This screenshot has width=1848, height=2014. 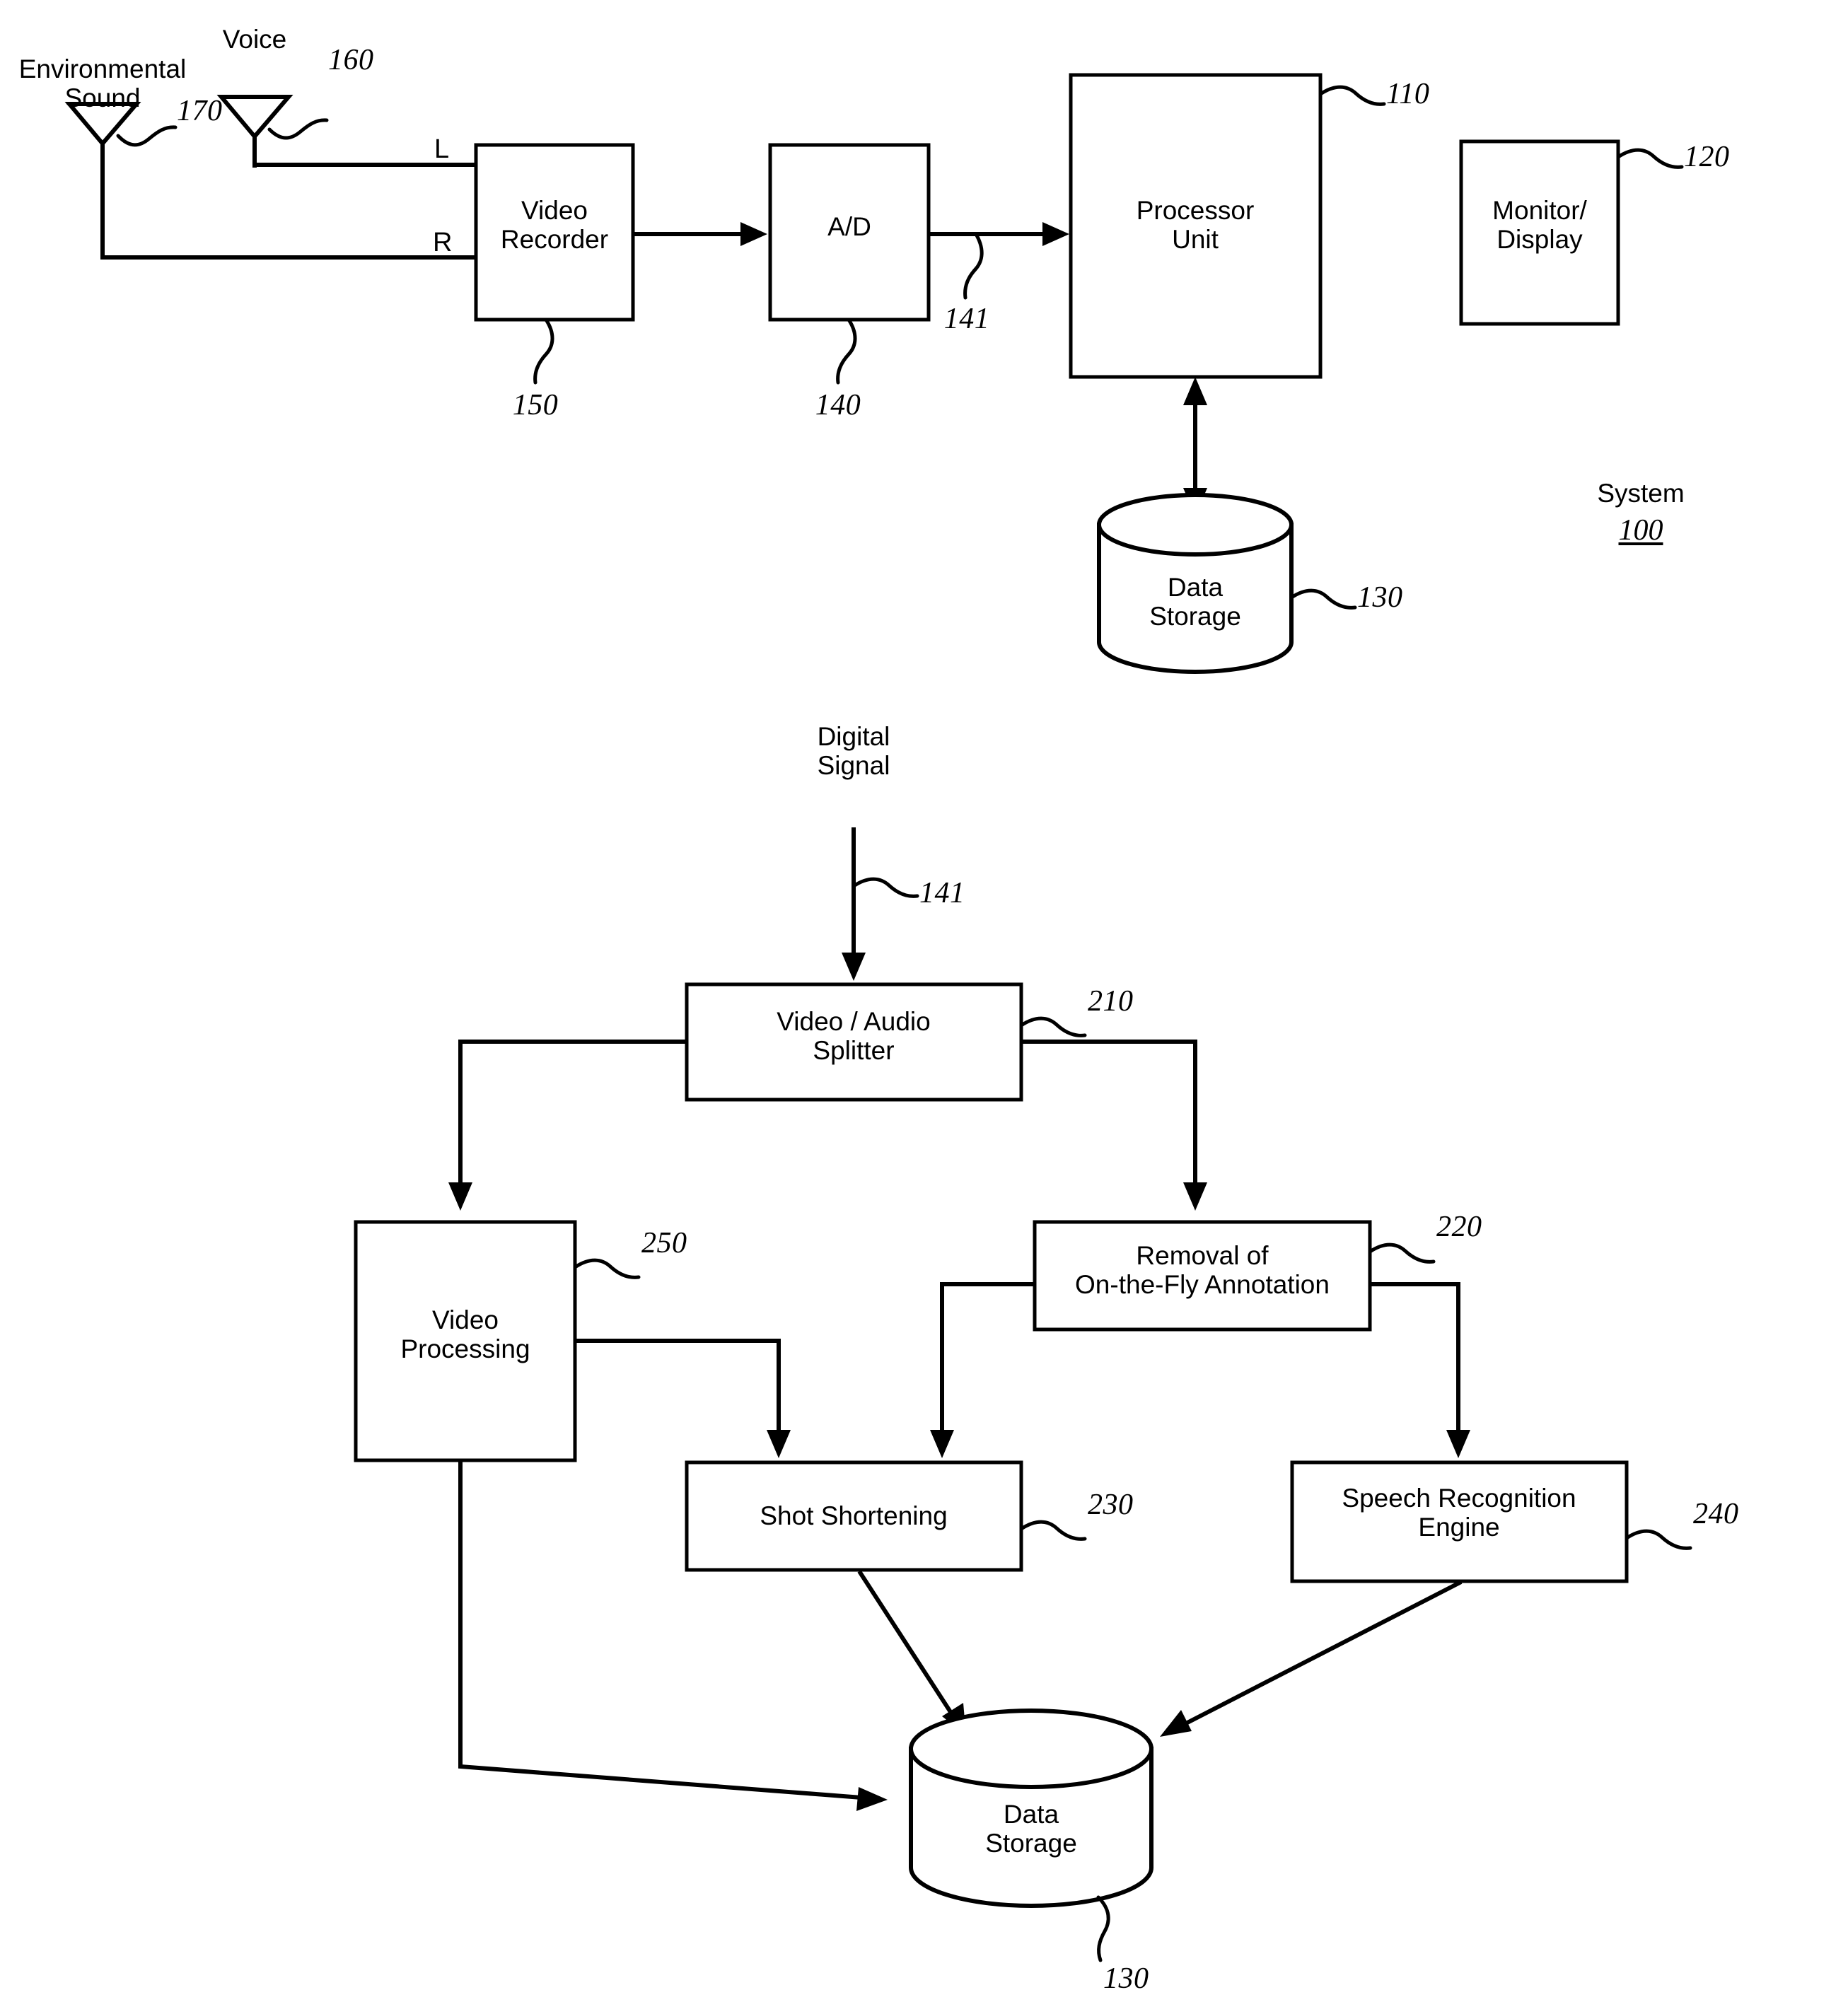 What do you see at coordinates (351, 60) in the screenshot?
I see `ref-160: 160` at bounding box center [351, 60].